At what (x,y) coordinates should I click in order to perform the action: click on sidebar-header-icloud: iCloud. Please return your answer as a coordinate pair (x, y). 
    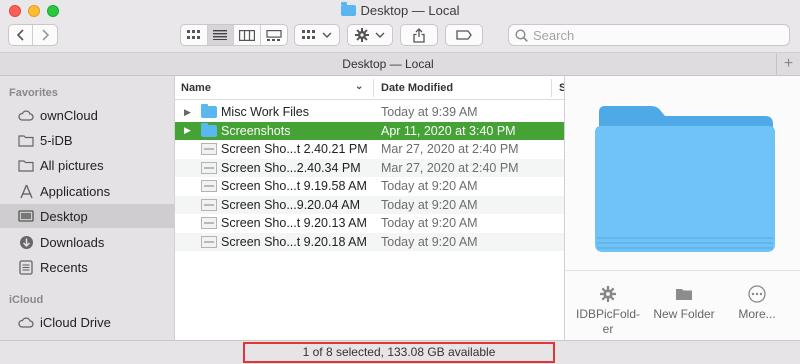
    Looking at the image, I should click on (26, 300).